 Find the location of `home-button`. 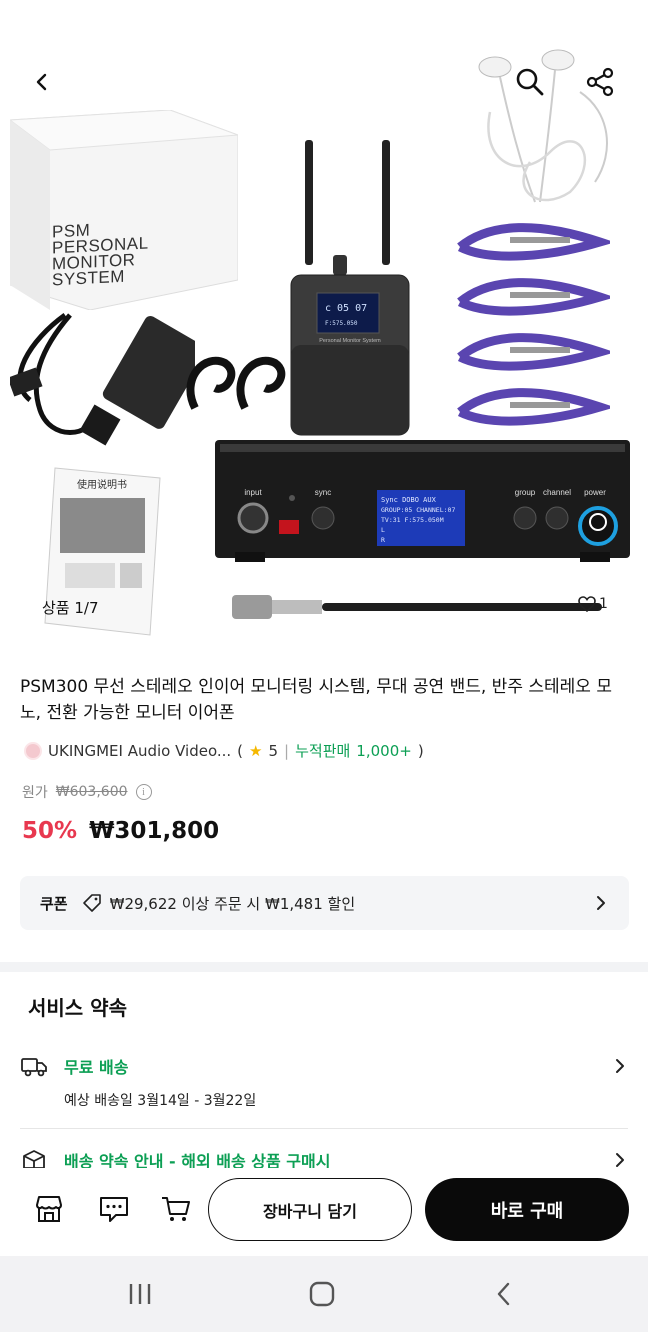

home-button is located at coordinates (322, 1294).